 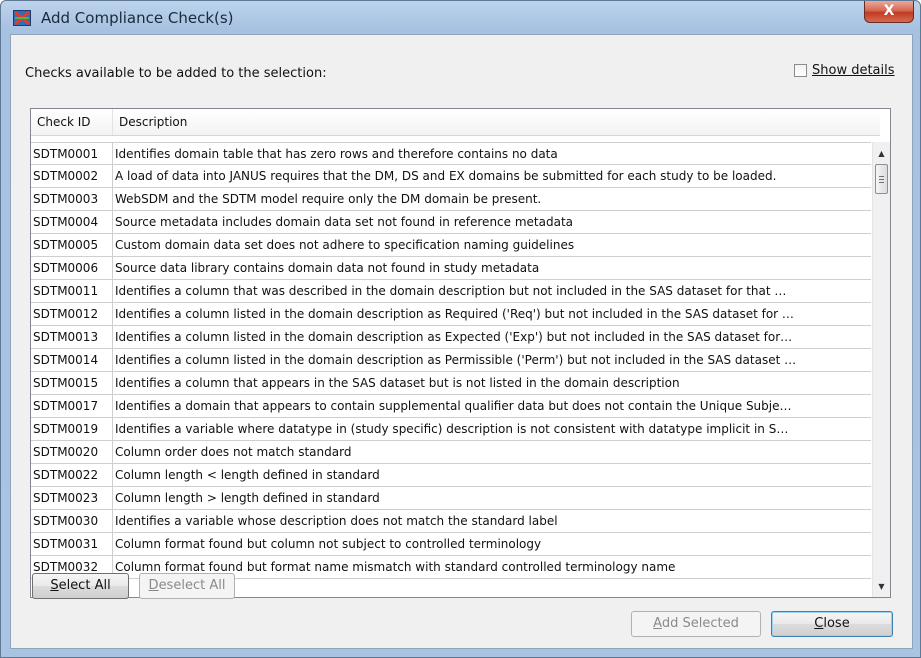 I want to click on deselect-all-label: eselect All, so click(x=192, y=585).